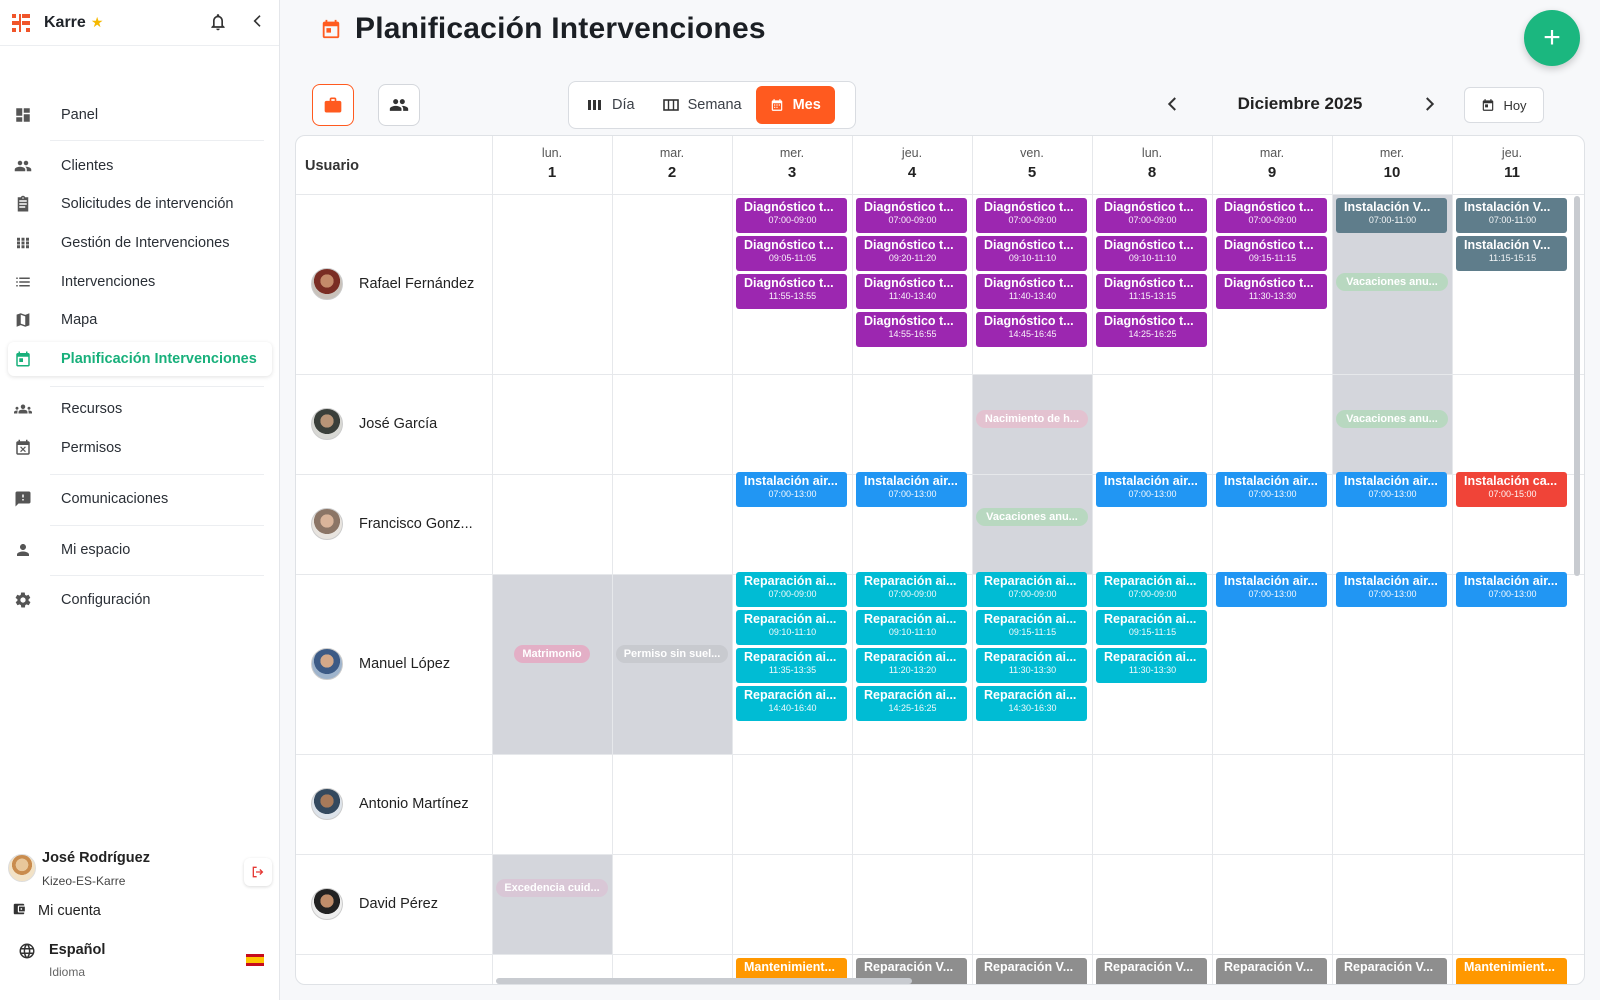  Describe the element at coordinates (1152, 163) in the screenshot. I see `day-header: lun. 8` at that location.